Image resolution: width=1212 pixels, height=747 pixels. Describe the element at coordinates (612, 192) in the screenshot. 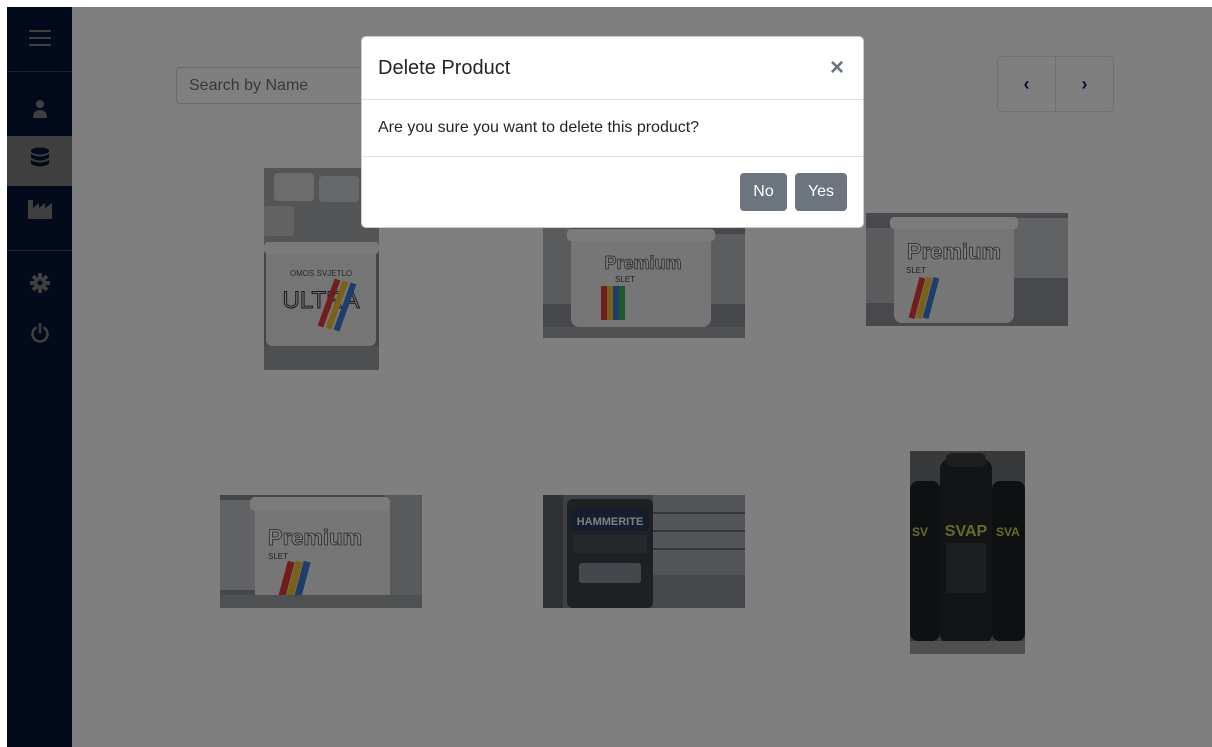

I see `modal-footer: No Yes` at that location.